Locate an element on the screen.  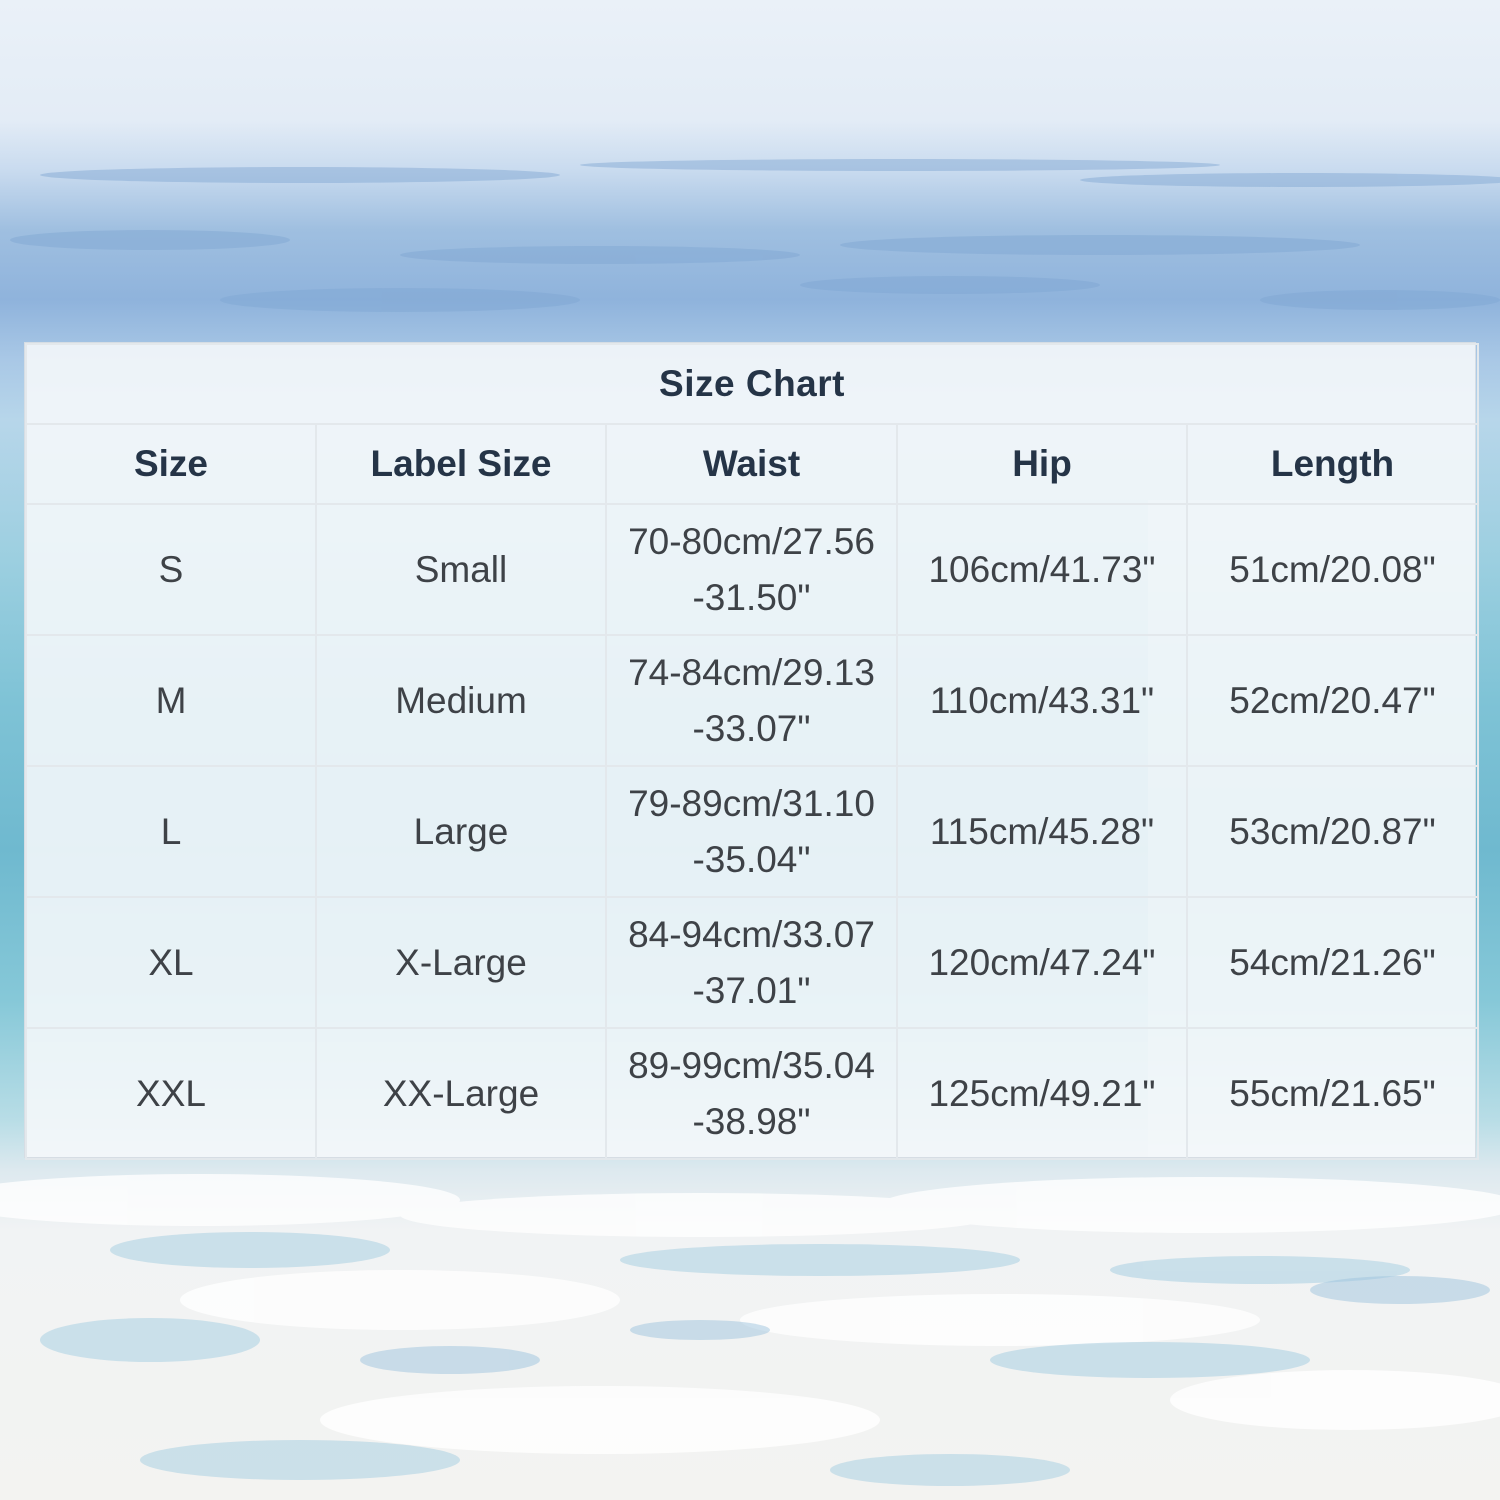
waist-cell: 89-99cm/35.04-38.98" is located at coordinates (751, 1093).